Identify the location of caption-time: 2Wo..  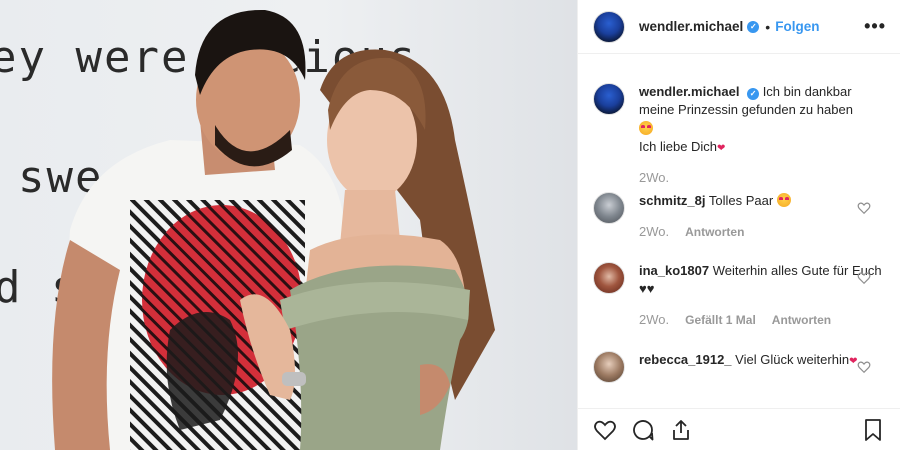
(654, 177).